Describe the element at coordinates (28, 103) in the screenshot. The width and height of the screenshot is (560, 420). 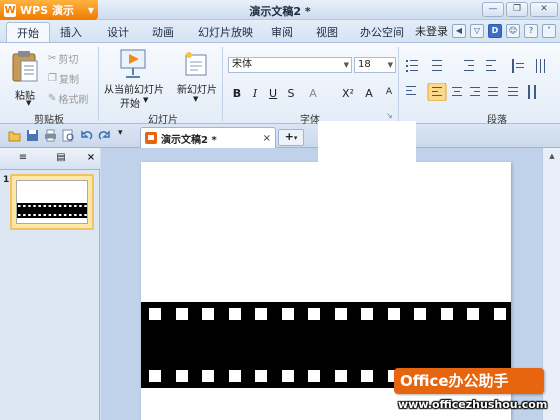
I see `paste-dropdown-icon: ▼` at that location.